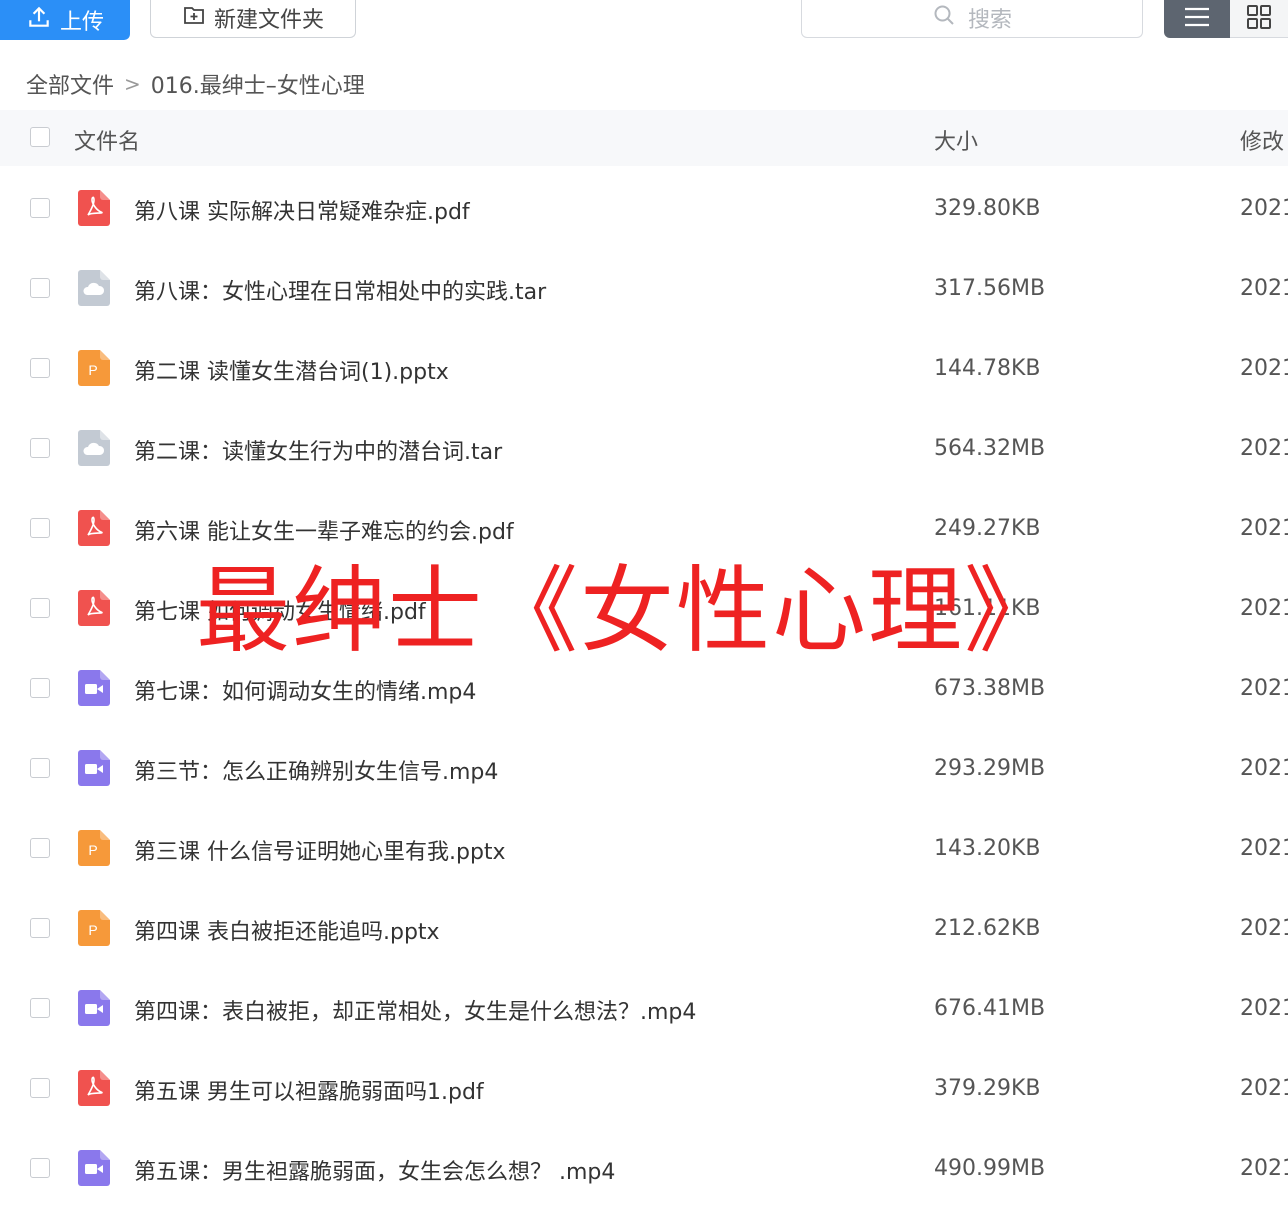 The image size is (1288, 1220). I want to click on upload-label: 上传, so click(81, 22).